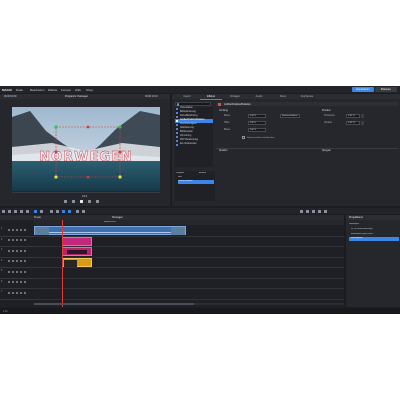 Image resolution: width=400 pixels, height=400 pixels. What do you see at coordinates (37, 90) in the screenshot?
I see `menu-item-edit: Bearbeiten` at bounding box center [37, 90].